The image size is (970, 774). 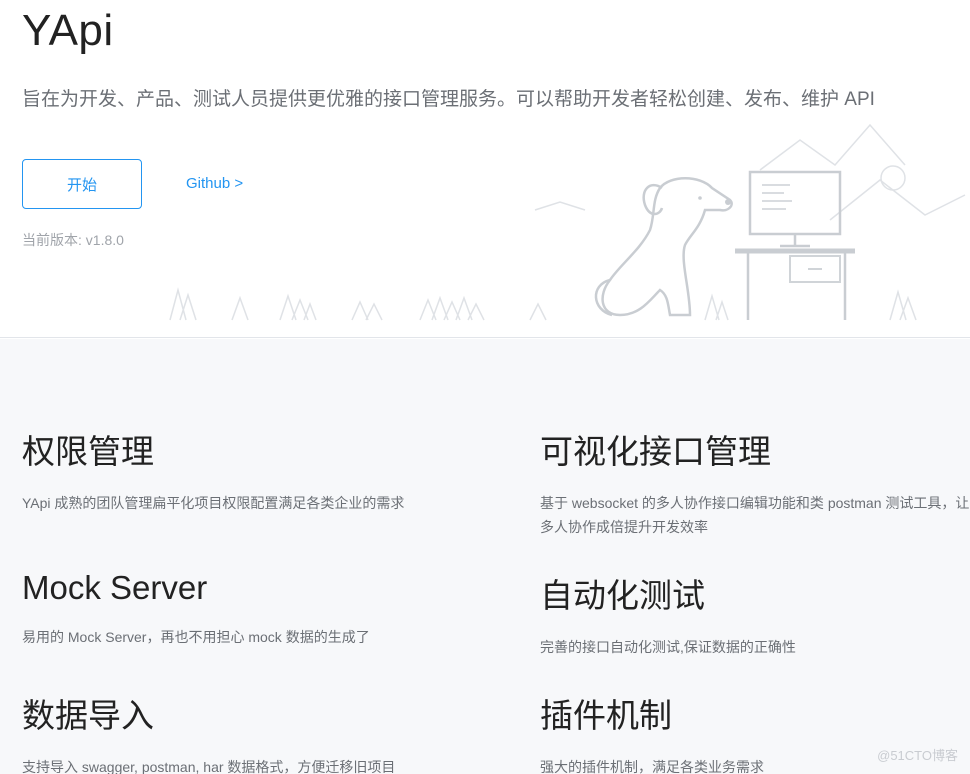 I want to click on feature-auto-test: 自动化测试 完善的接口自动化测试,保证数据的正确性, so click(x=755, y=614).